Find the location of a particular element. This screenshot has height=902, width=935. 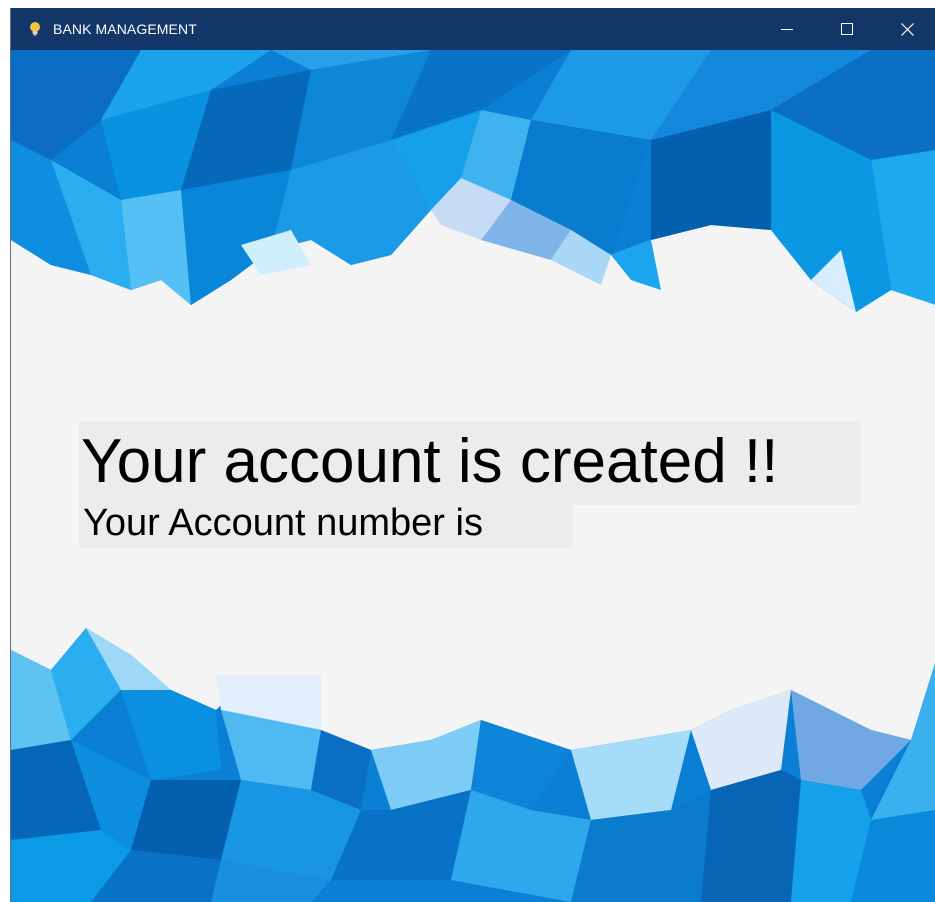

title-bar: BANK MANAGEMENT is located at coordinates (473, 29).